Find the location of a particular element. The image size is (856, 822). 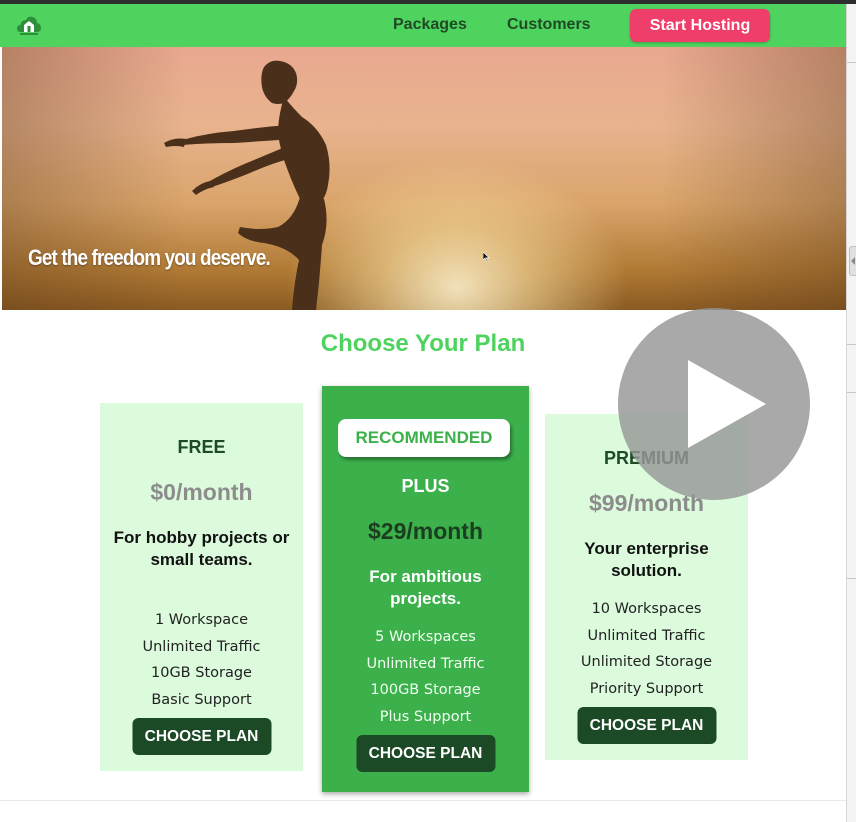

plan-feature: Plus Support is located at coordinates (425, 717).